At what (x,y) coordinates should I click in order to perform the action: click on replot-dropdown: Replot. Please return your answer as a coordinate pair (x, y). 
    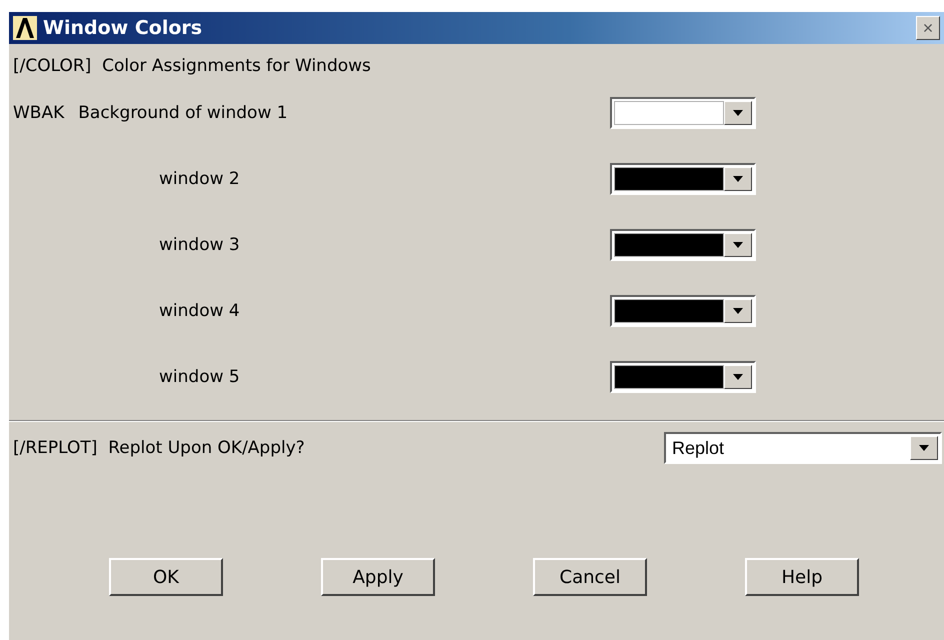
    Looking at the image, I should click on (803, 448).